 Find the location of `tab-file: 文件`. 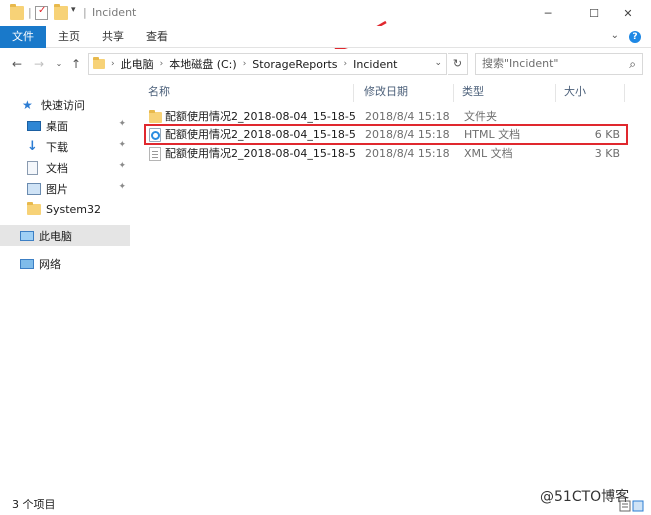

tab-file: 文件 is located at coordinates (23, 37).